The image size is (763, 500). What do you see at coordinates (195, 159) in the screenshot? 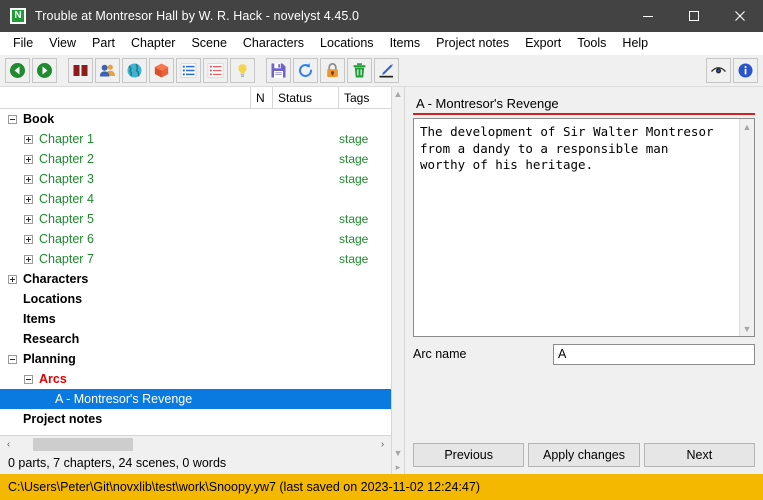
I see `tree-row: Chapter 2 stage` at bounding box center [195, 159].